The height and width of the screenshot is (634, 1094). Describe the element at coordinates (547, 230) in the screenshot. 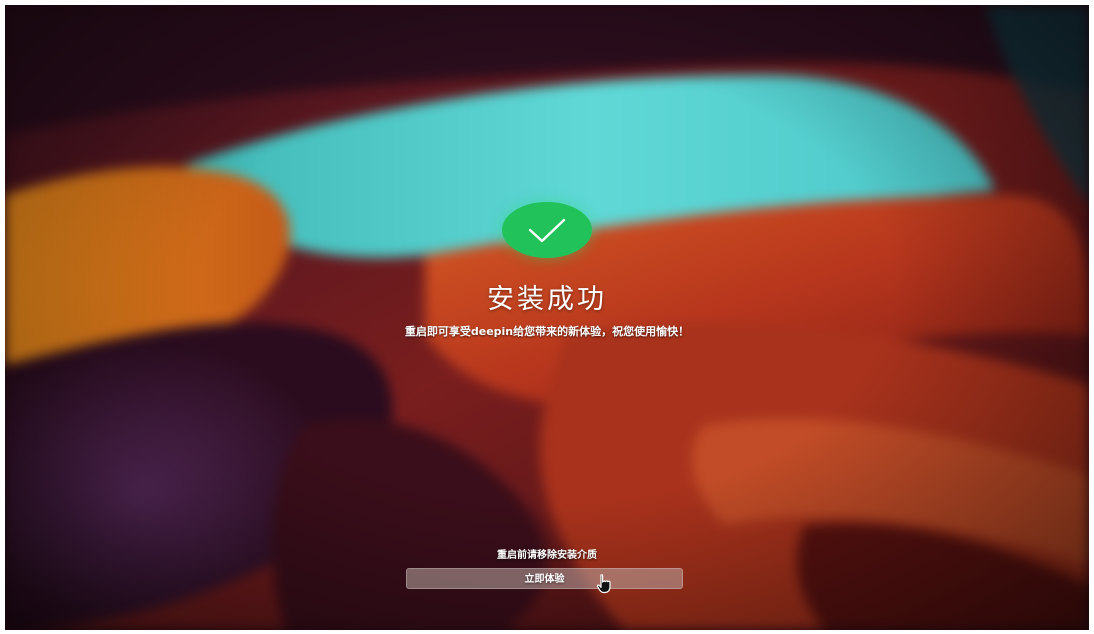

I see `success-checkmark-icon` at that location.